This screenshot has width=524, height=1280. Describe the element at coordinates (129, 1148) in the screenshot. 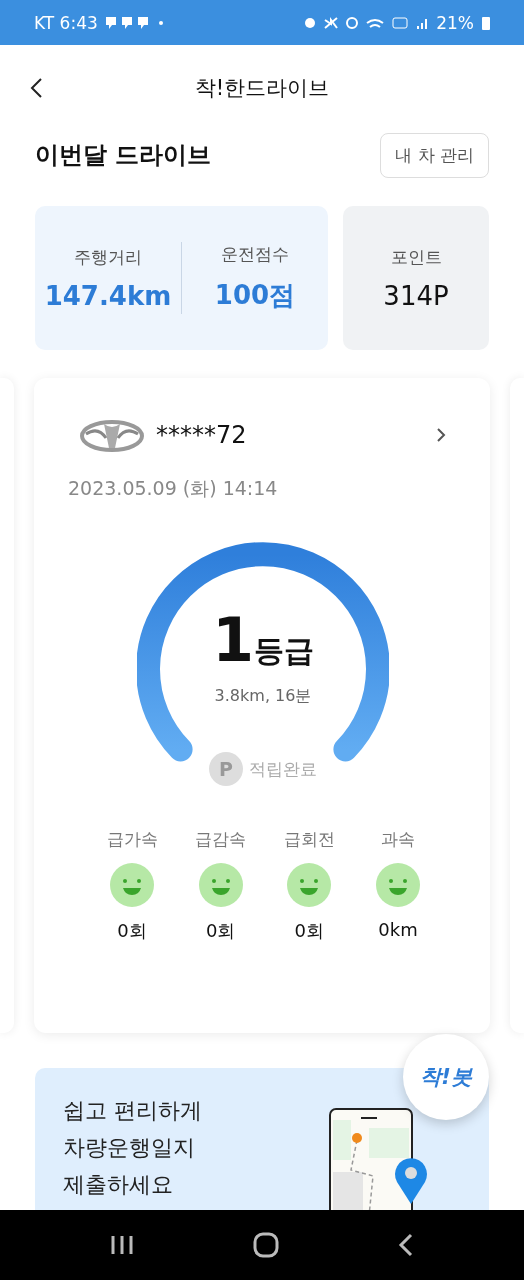

I see `banner-text: 차량운행일지` at that location.